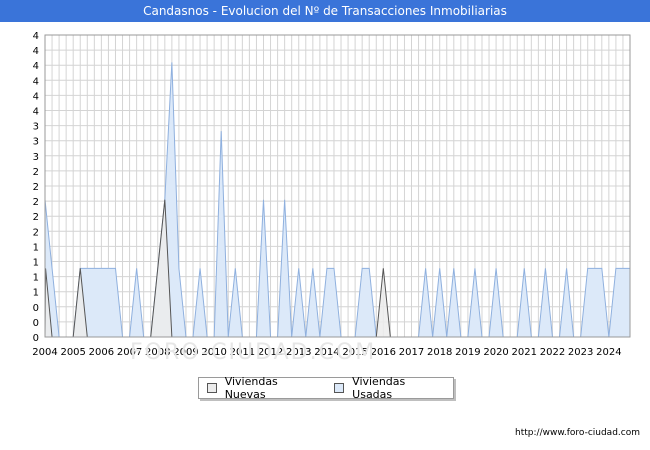 The width and height of the screenshot is (650, 450). Describe the element at coordinates (253, 352) in the screenshot. I see `watermark: FORO-CIUDAD.COM` at that location.